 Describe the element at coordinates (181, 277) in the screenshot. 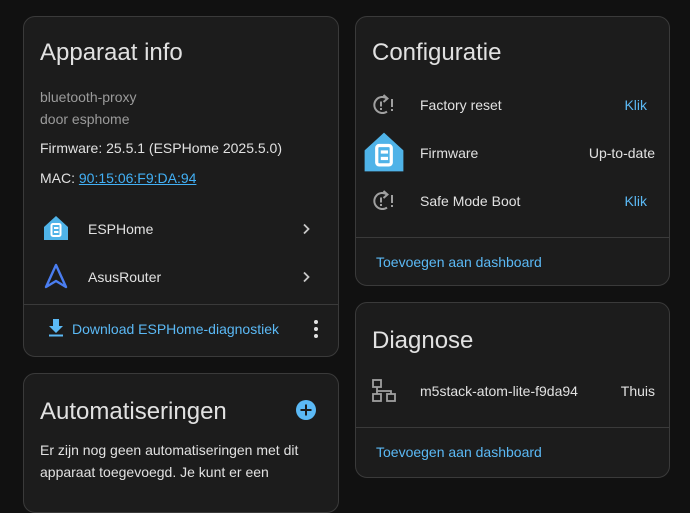

I see `integration-row-asusrouter: AsusRouter` at that location.